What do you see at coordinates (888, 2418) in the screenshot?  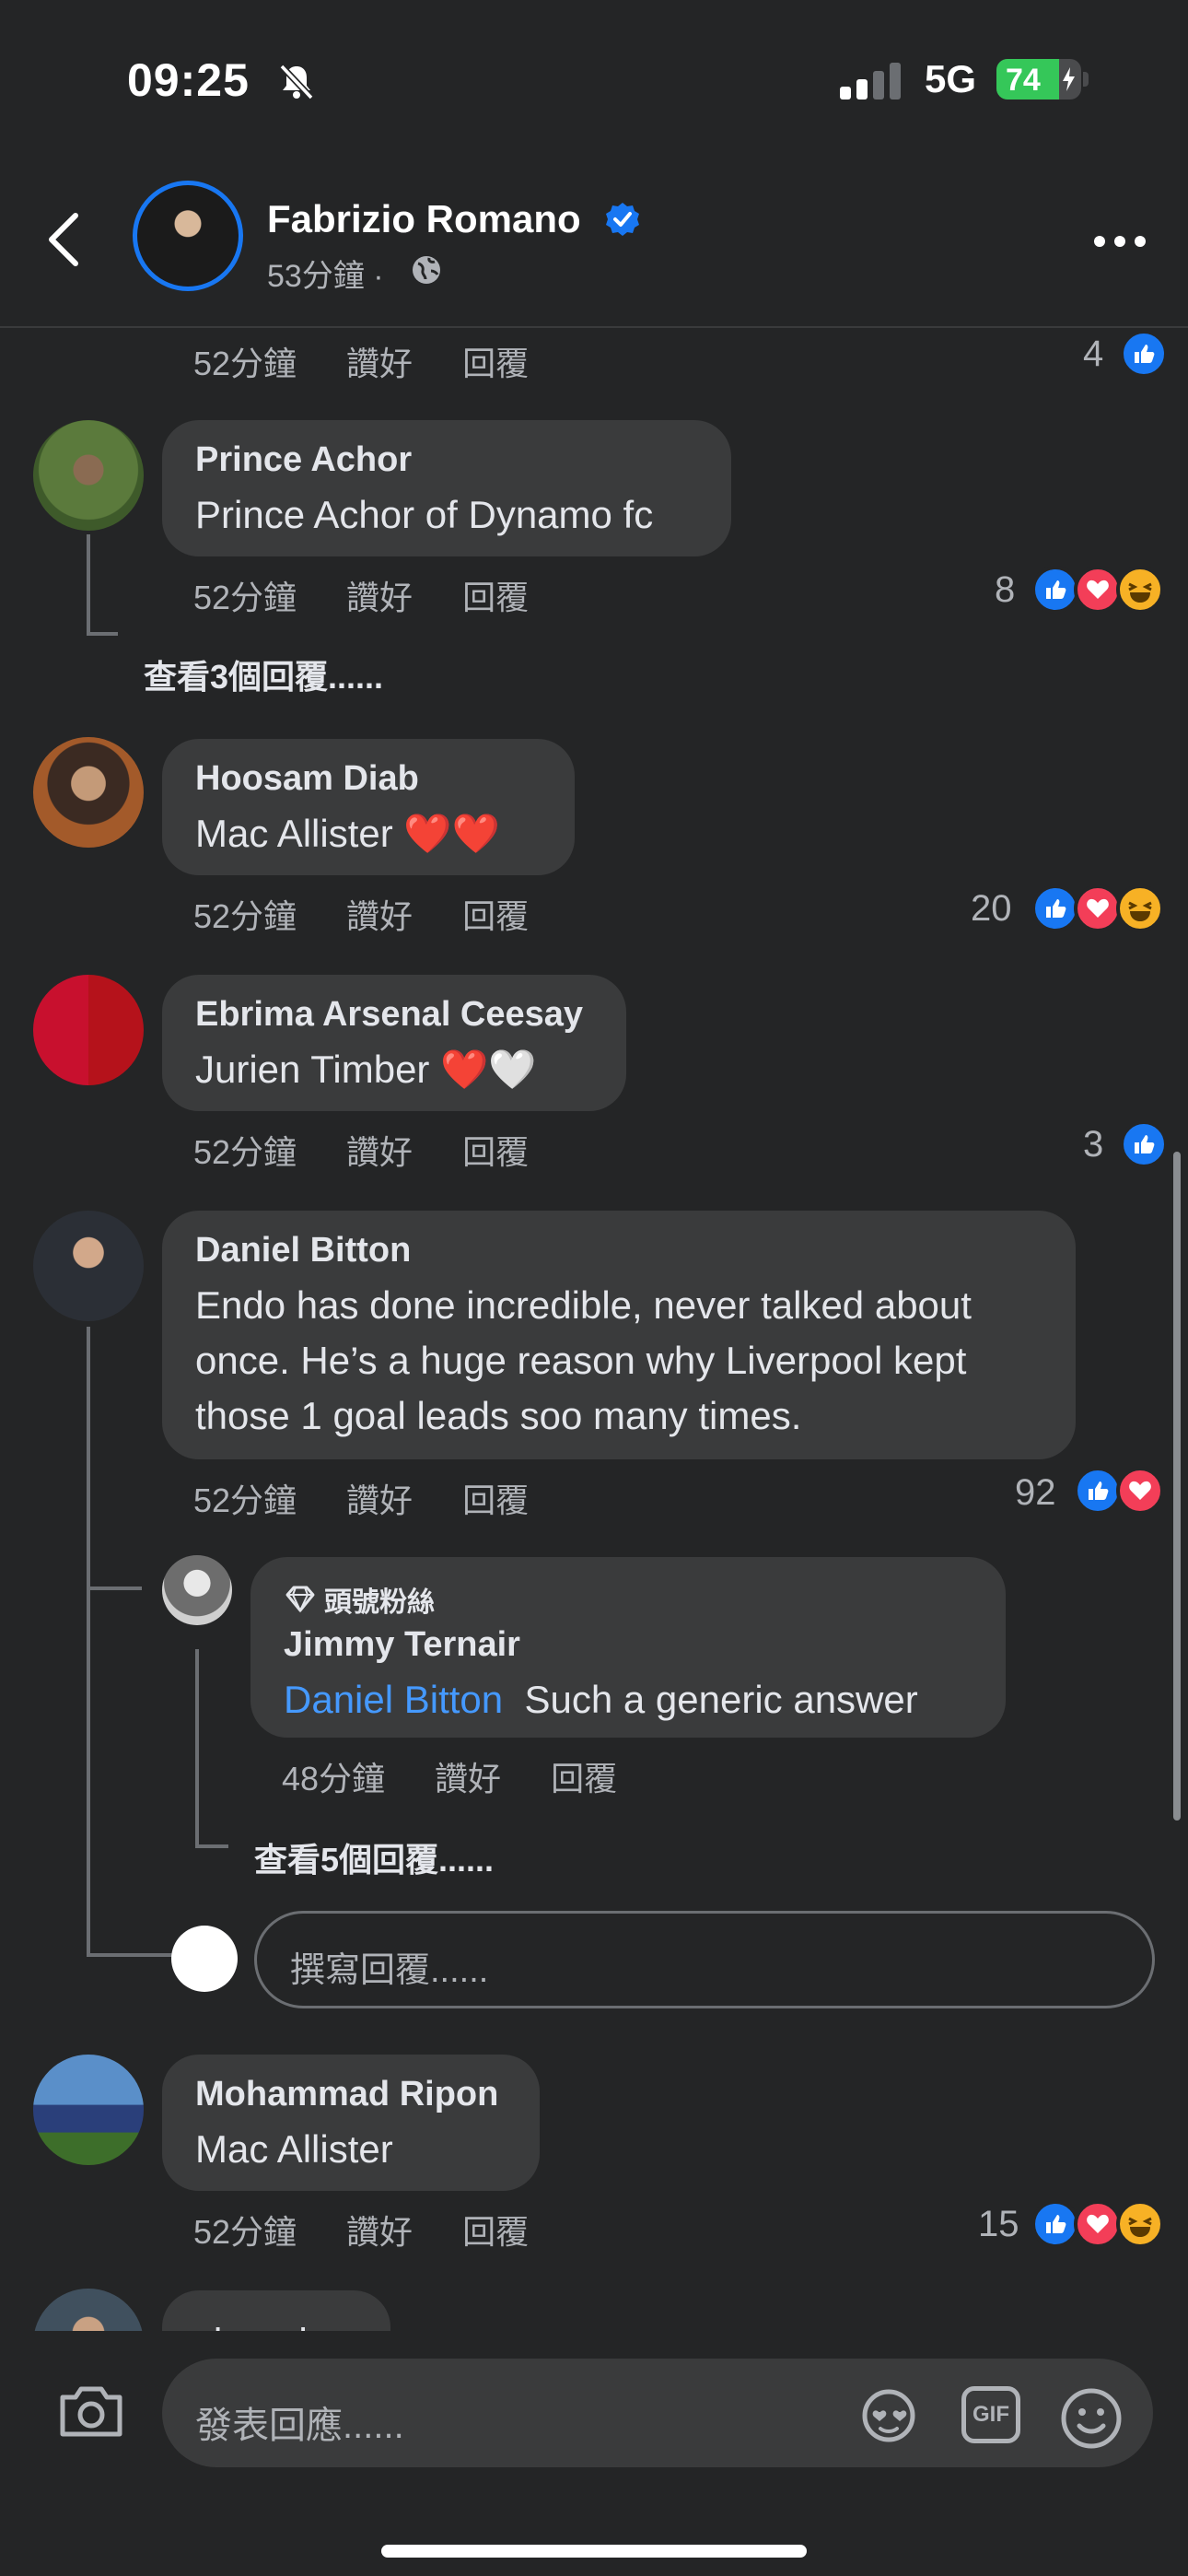 I see `avatar-sticker-icon` at bounding box center [888, 2418].